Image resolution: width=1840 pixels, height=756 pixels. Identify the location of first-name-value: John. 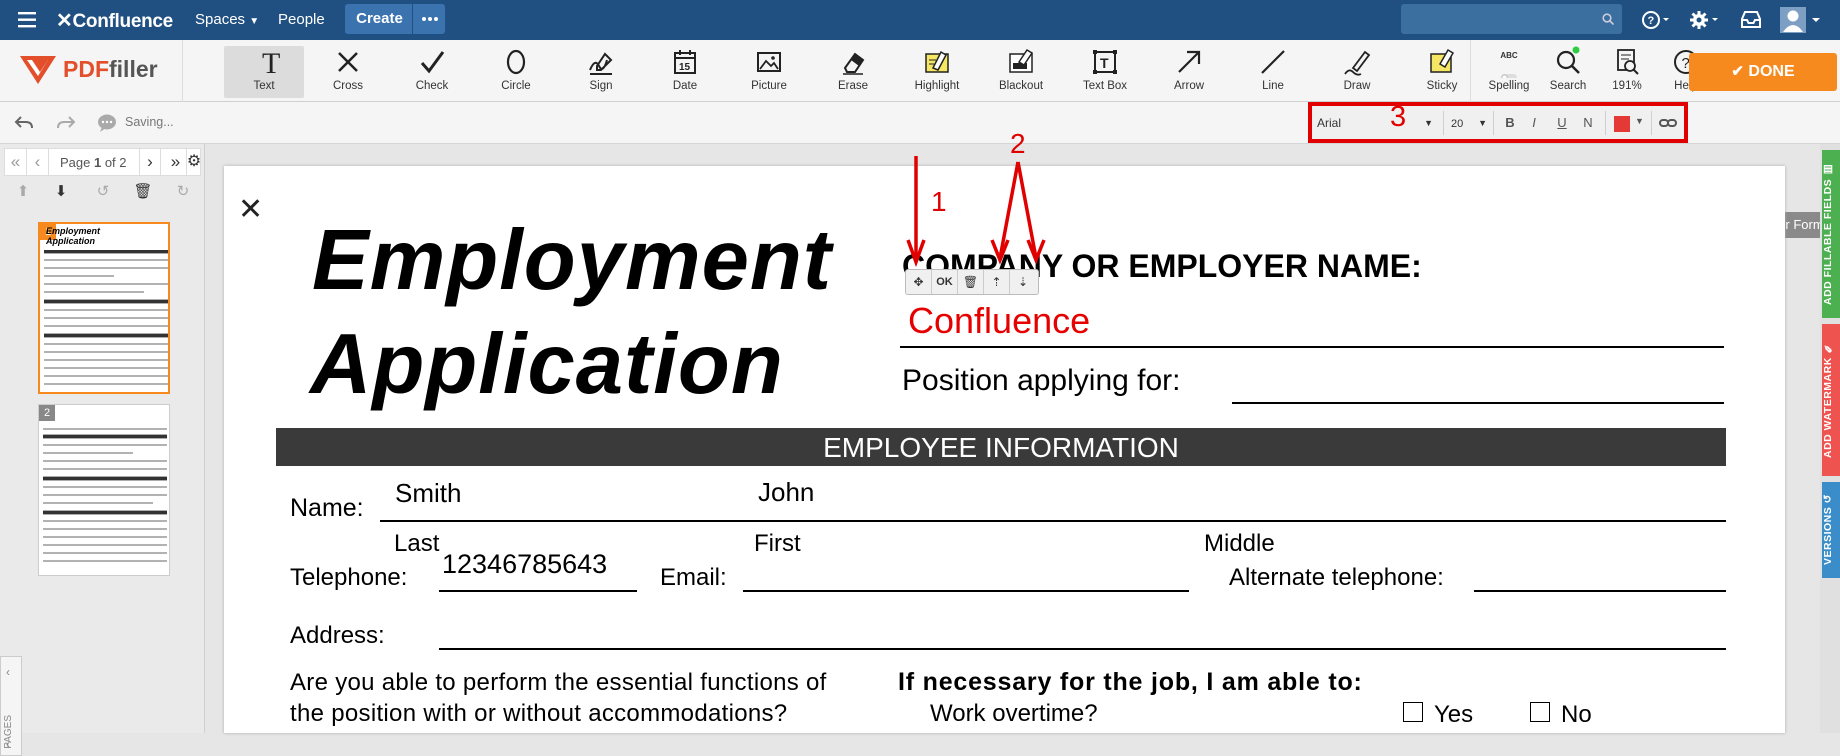
(786, 492).